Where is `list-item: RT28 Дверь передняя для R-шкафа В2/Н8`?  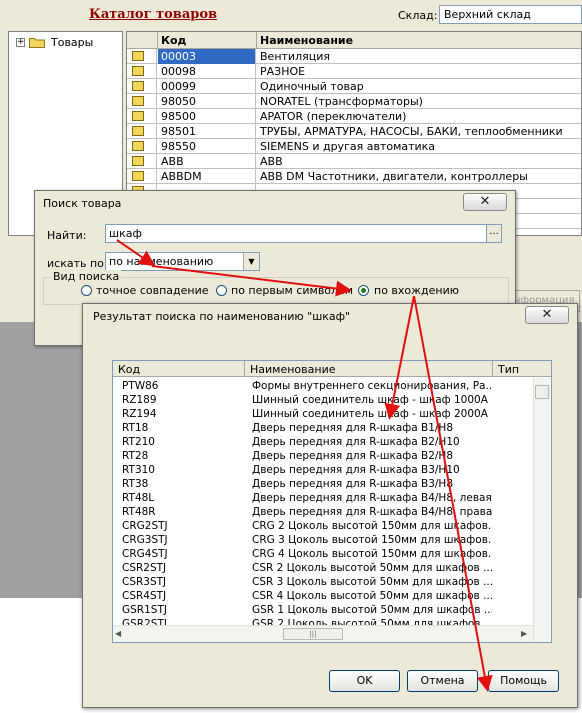
list-item: RT28 Дверь передняя для R-шкафа В2/Н8 is located at coordinates (323, 457).